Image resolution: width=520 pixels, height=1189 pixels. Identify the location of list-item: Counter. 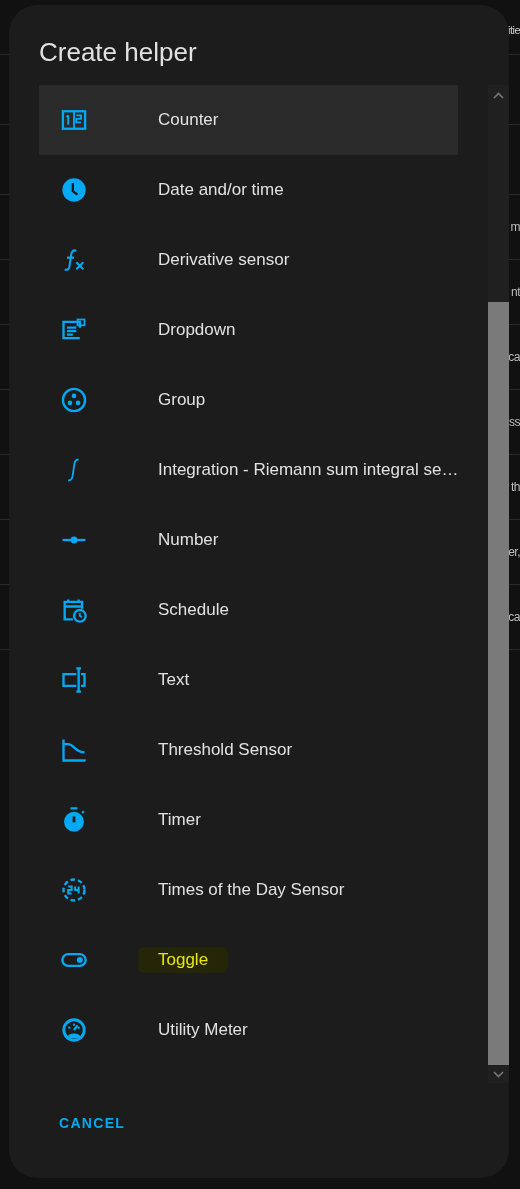
(249, 120).